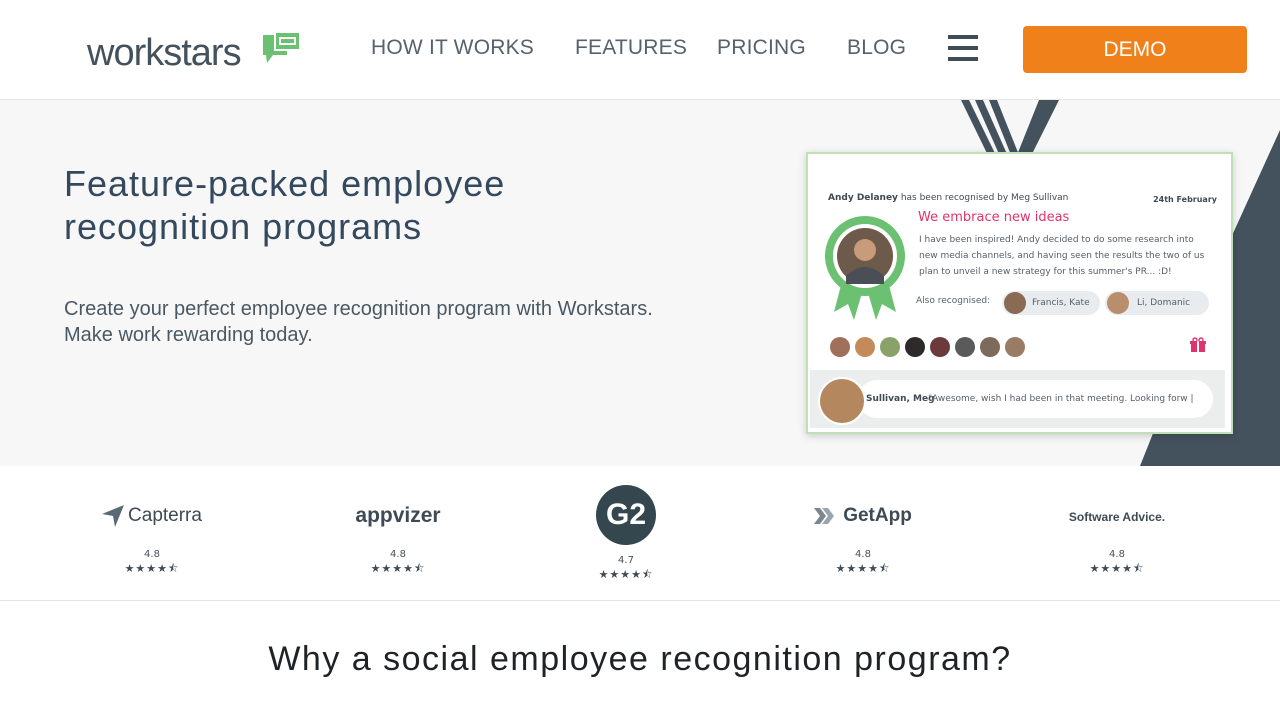  What do you see at coordinates (1198, 345) in the screenshot?
I see `gift-icon` at bounding box center [1198, 345].